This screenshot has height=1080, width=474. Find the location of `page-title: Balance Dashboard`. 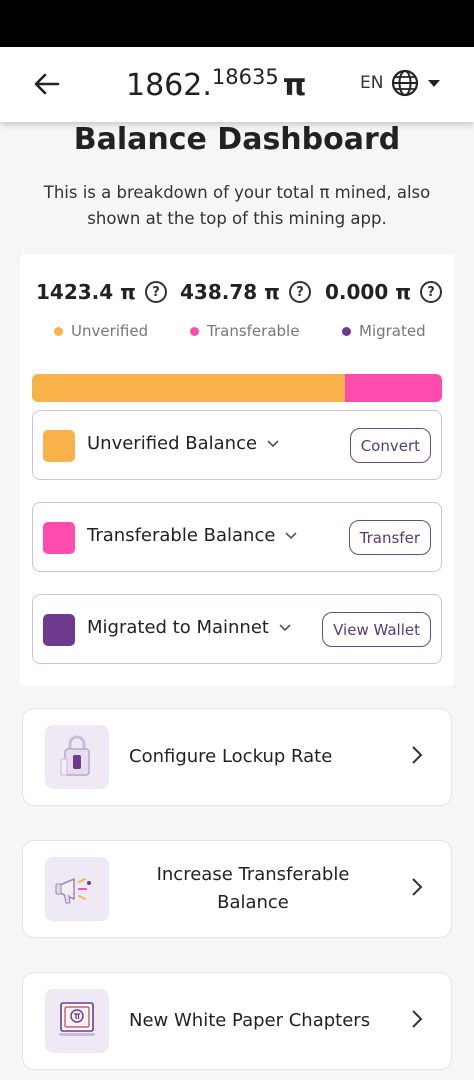

page-title: Balance Dashboard is located at coordinates (237, 139).